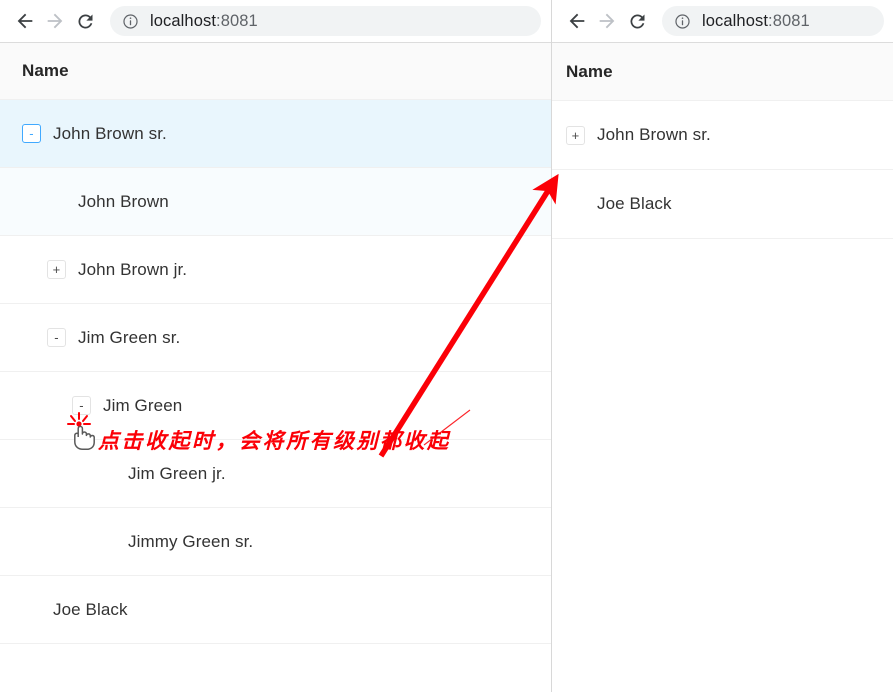  I want to click on table-row: - Jim Green, so click(275, 406).